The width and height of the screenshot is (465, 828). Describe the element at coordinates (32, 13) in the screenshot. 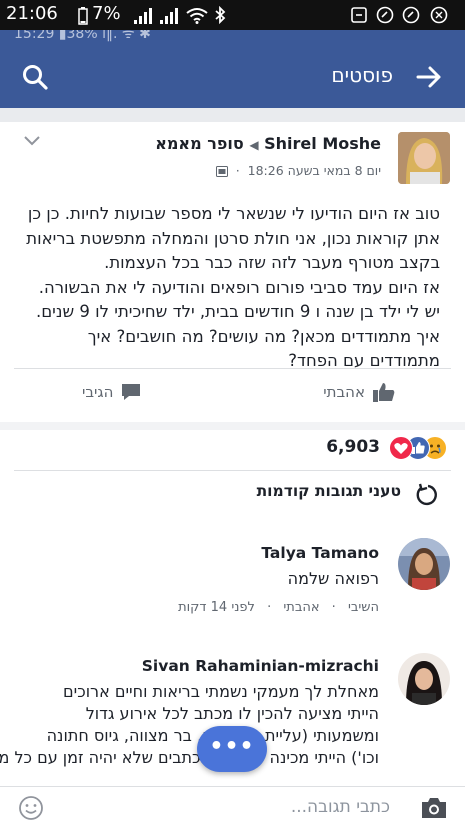

I see `status-time: 21:06` at that location.